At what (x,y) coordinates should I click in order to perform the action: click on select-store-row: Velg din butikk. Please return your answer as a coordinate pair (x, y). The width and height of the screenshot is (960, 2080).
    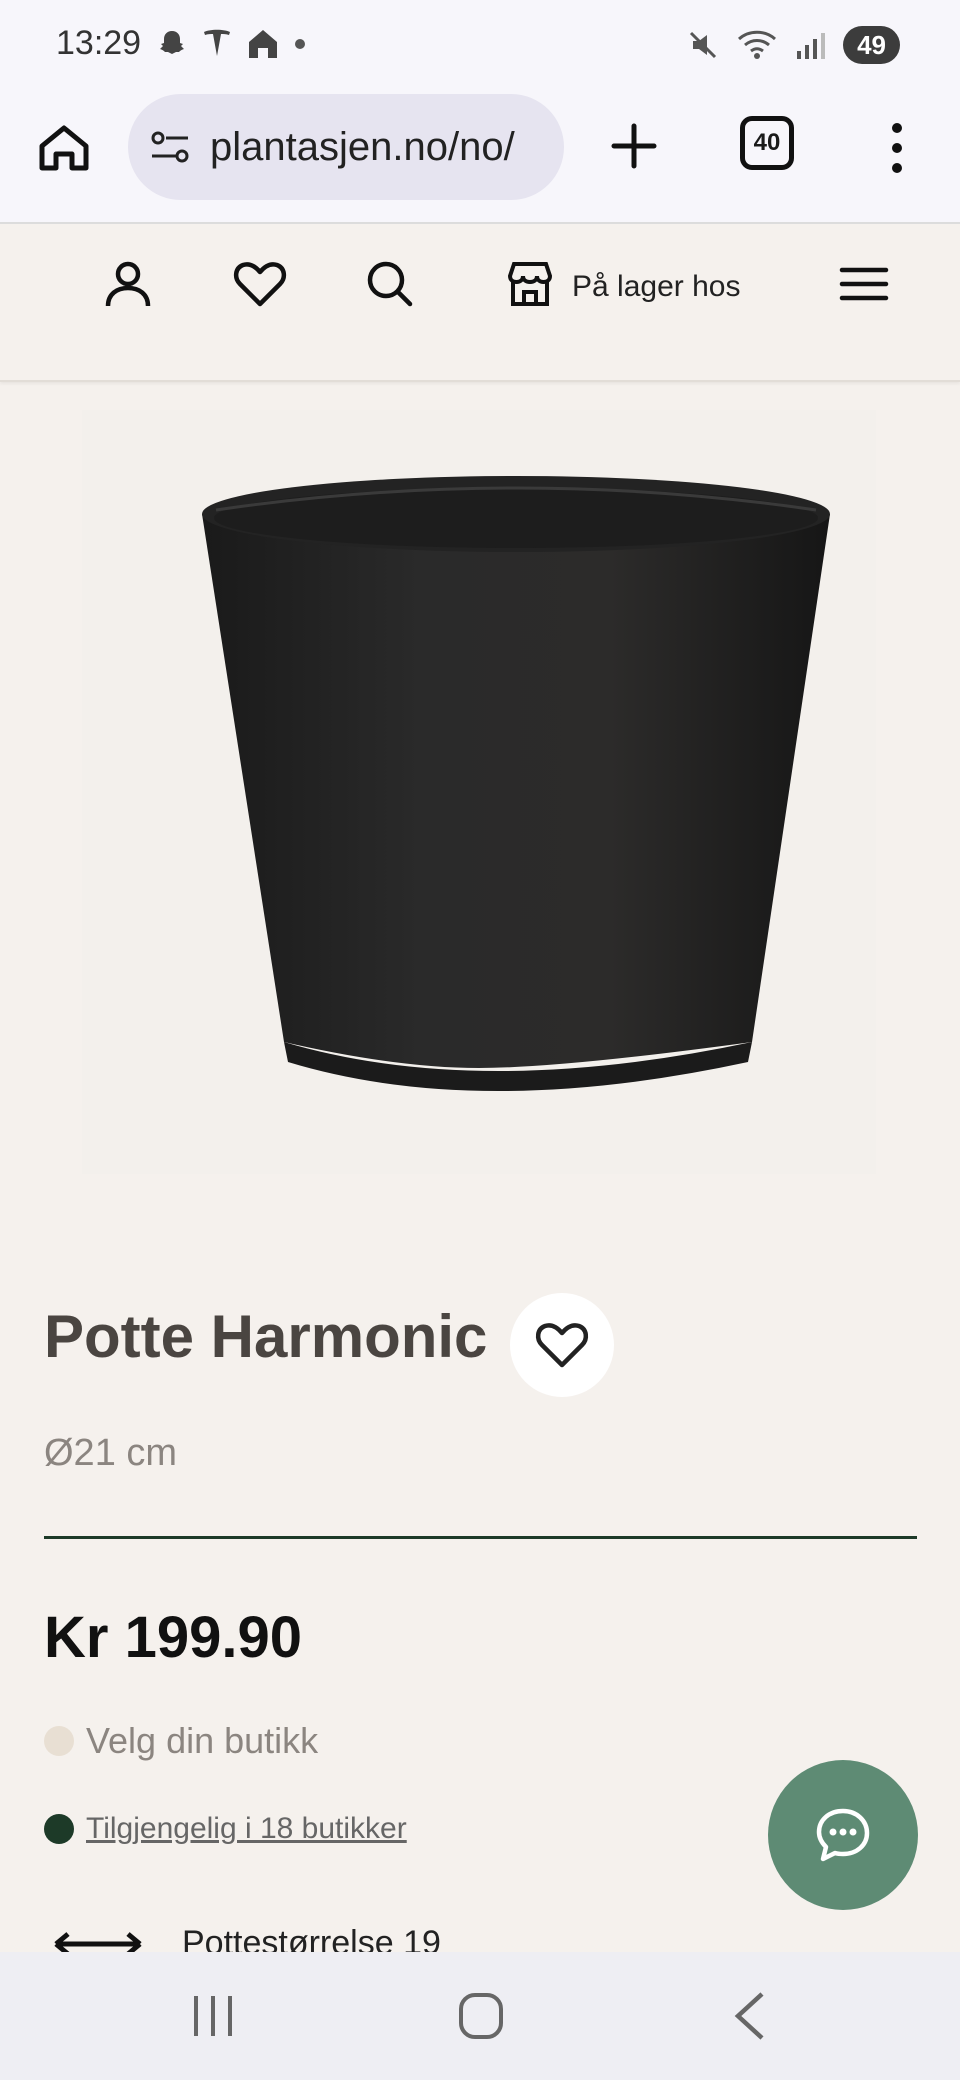
    Looking at the image, I should click on (181, 1741).